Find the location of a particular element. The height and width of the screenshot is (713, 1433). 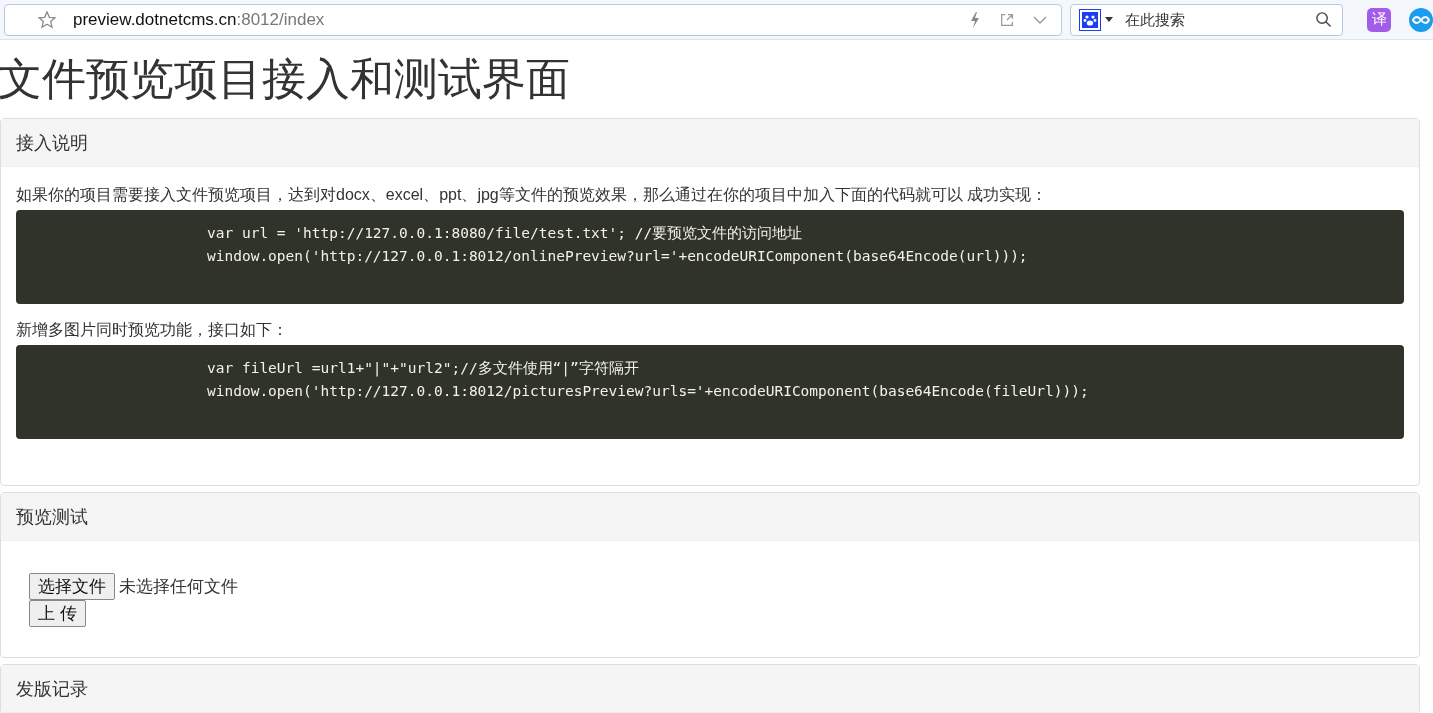

address-bar: preview.dotnetcms.cn:8012/index is located at coordinates (533, 19).